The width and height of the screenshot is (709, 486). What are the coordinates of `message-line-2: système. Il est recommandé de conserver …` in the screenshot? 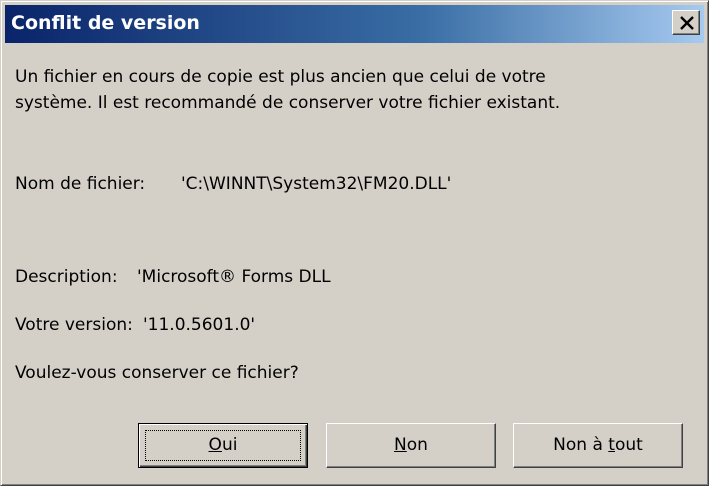 It's located at (288, 103).